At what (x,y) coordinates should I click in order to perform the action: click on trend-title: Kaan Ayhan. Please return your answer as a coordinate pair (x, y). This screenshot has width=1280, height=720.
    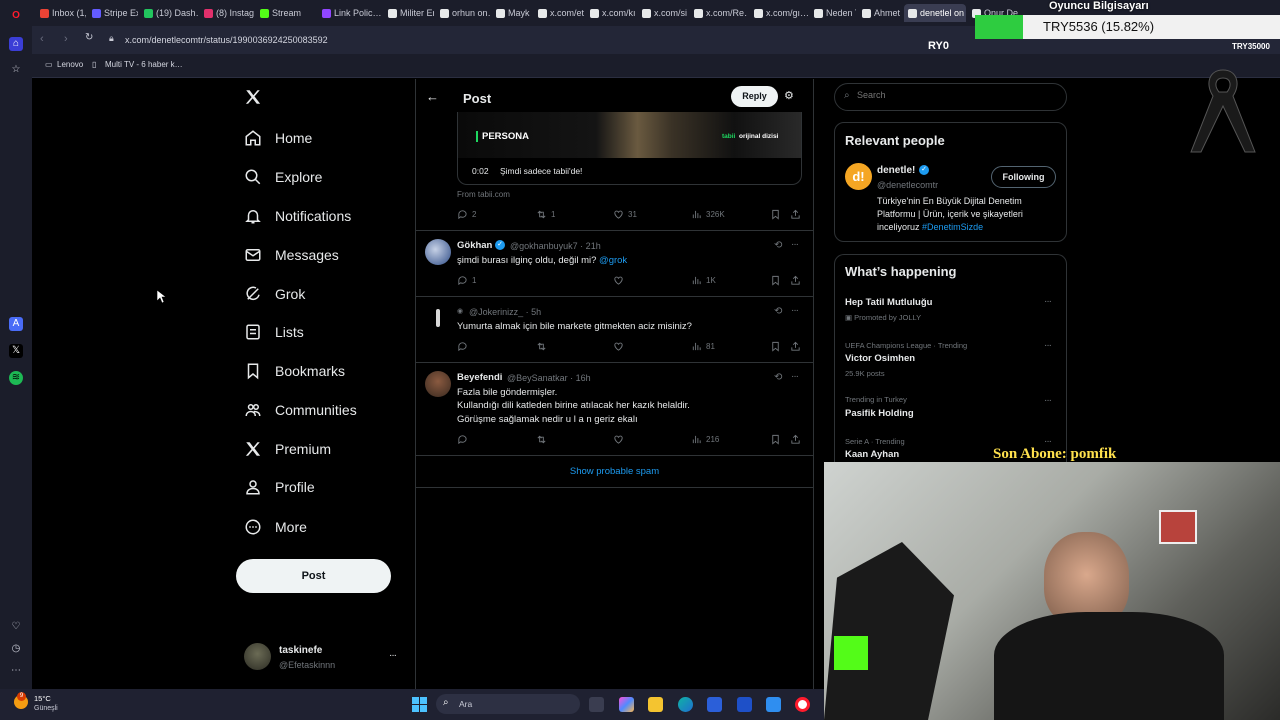
    Looking at the image, I should click on (872, 454).